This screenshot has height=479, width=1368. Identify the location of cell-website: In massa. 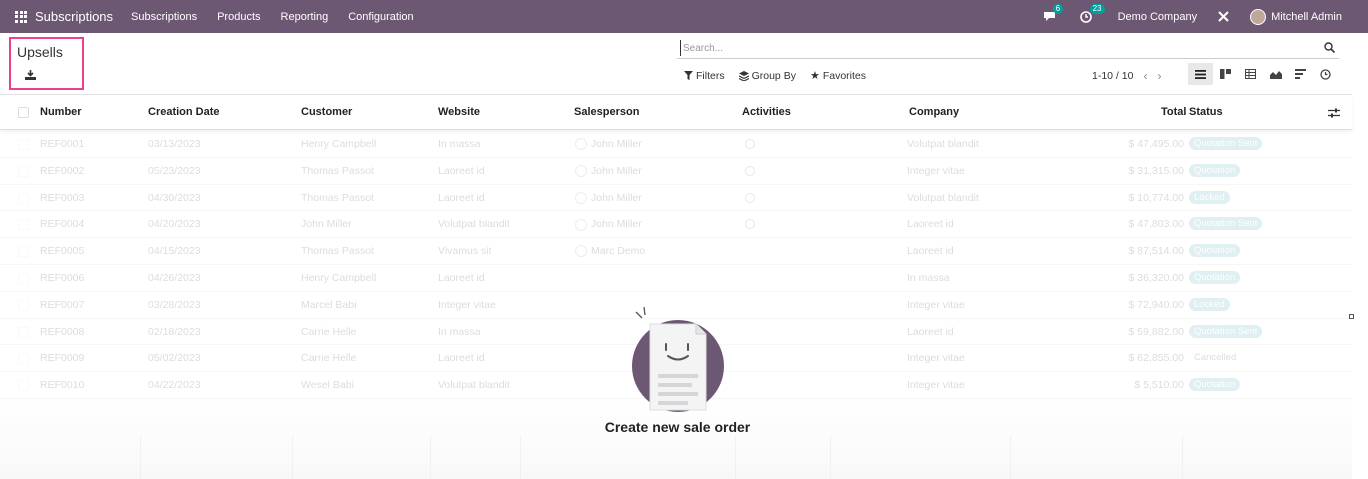
(459, 331).